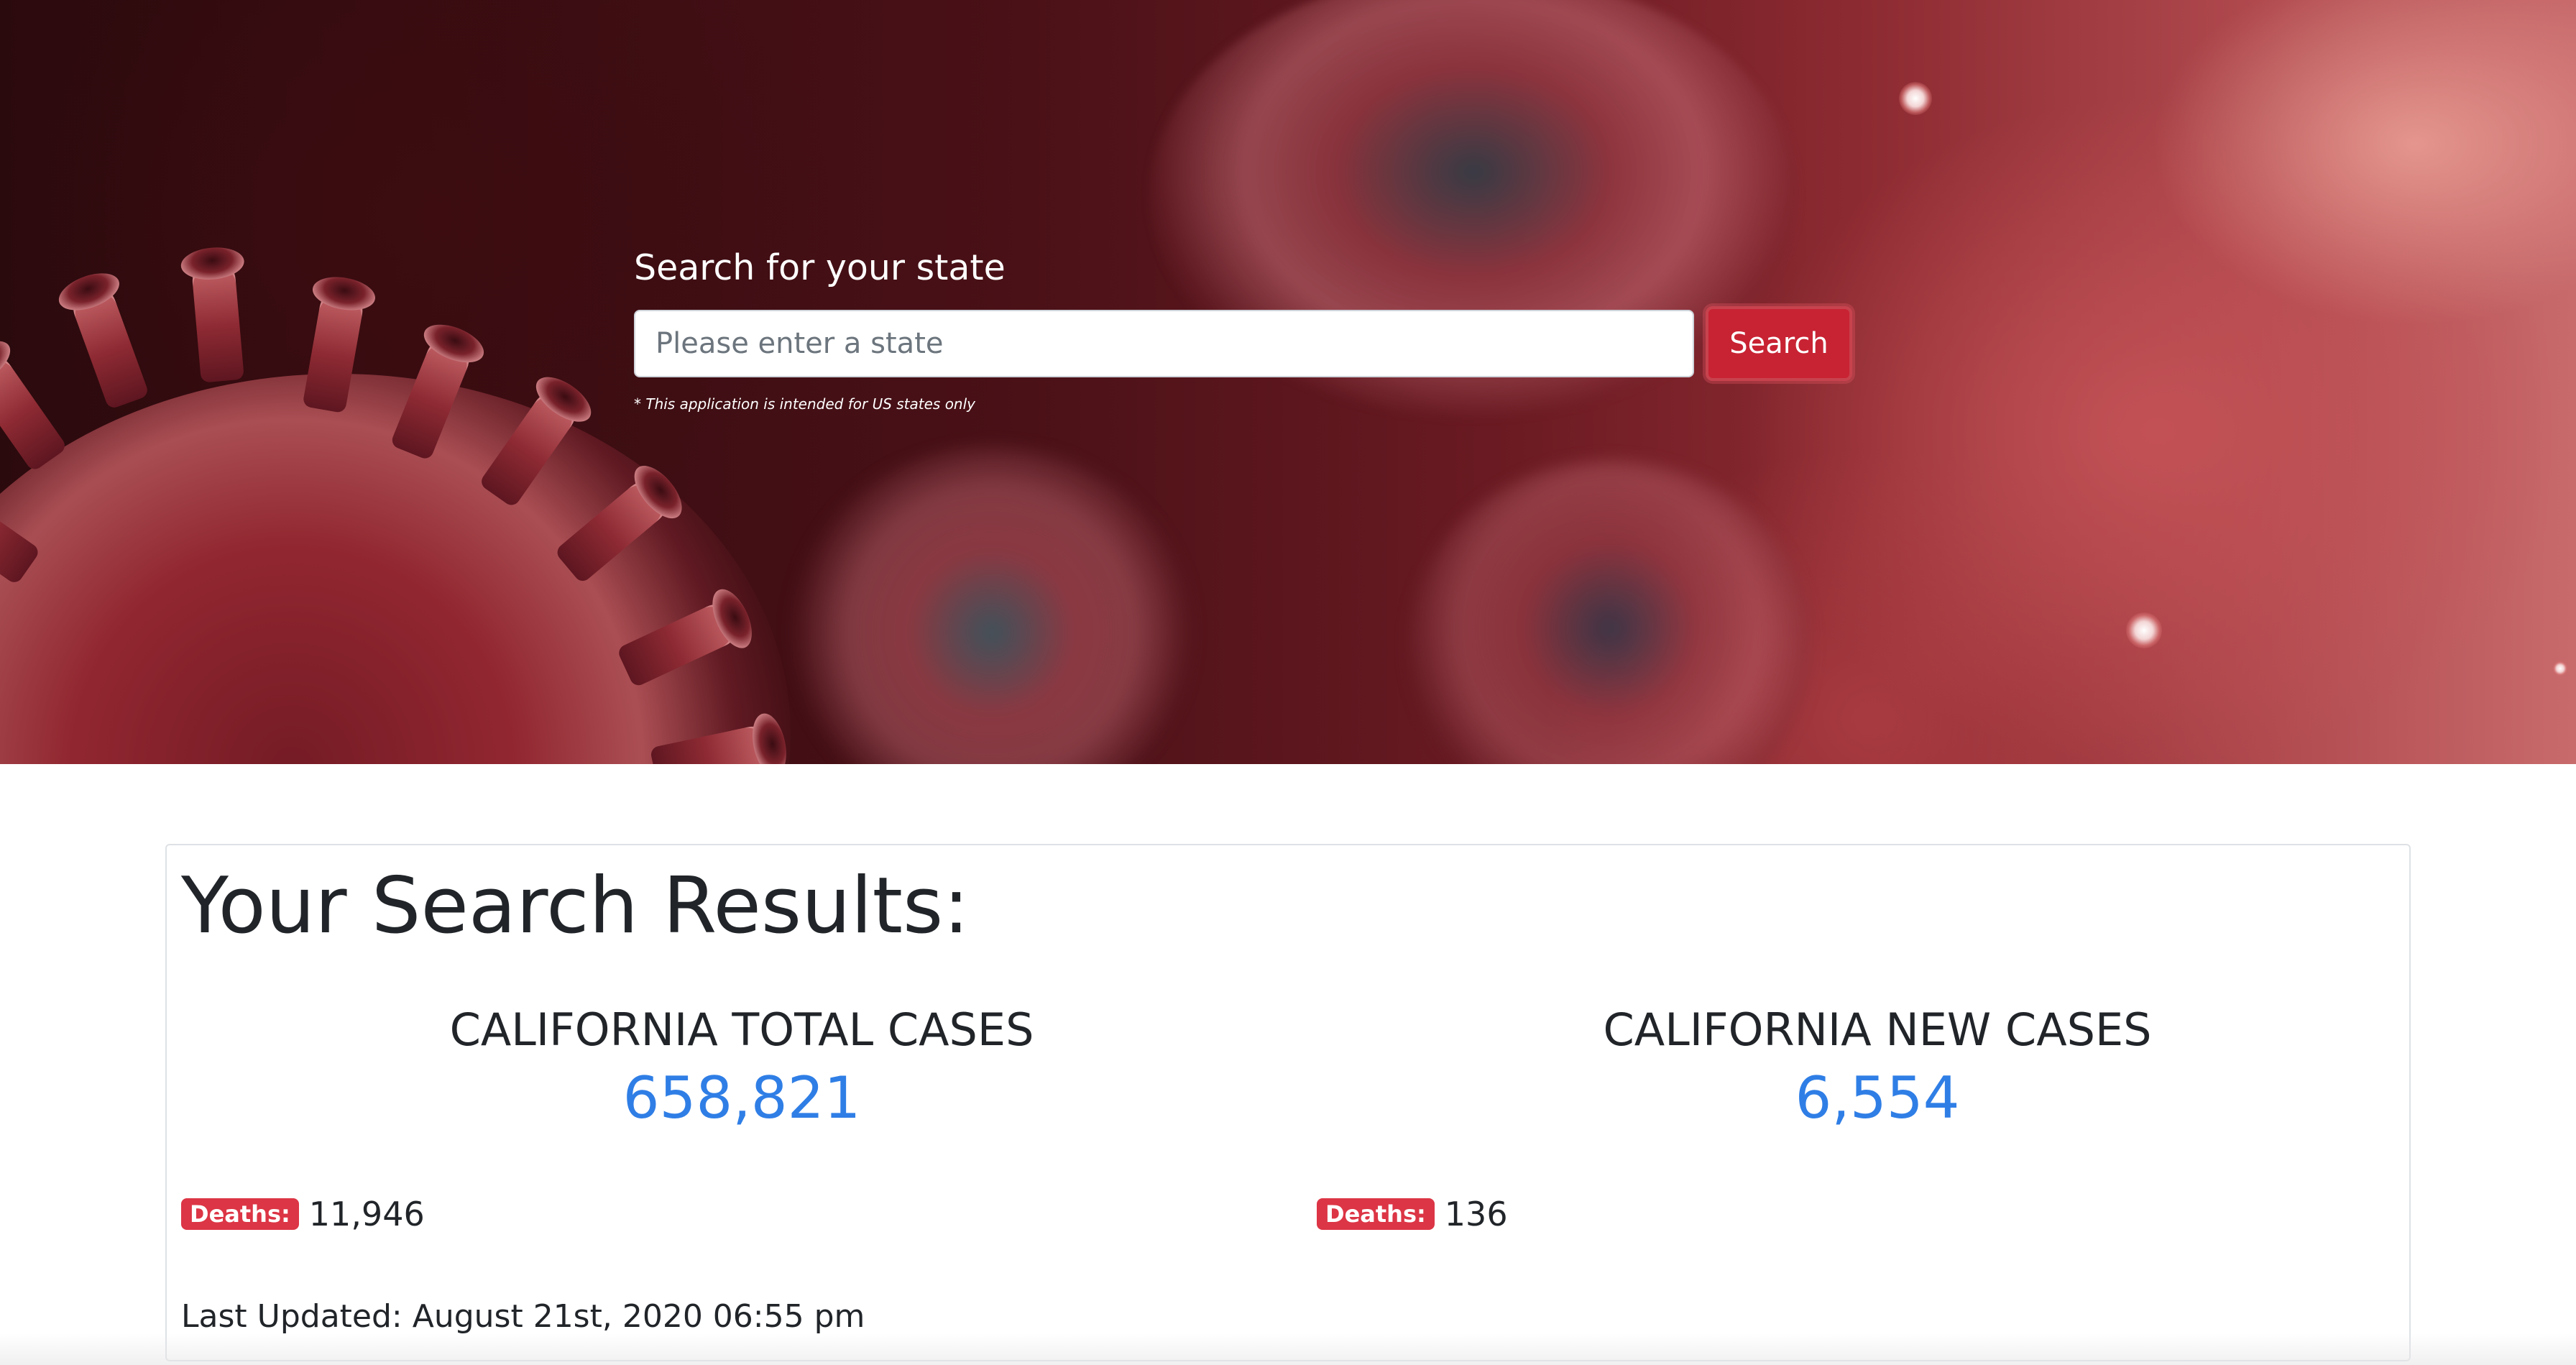 This screenshot has height=1365, width=2576. What do you see at coordinates (741, 1098) in the screenshot?
I see `total-cases-value: 658,821` at bounding box center [741, 1098].